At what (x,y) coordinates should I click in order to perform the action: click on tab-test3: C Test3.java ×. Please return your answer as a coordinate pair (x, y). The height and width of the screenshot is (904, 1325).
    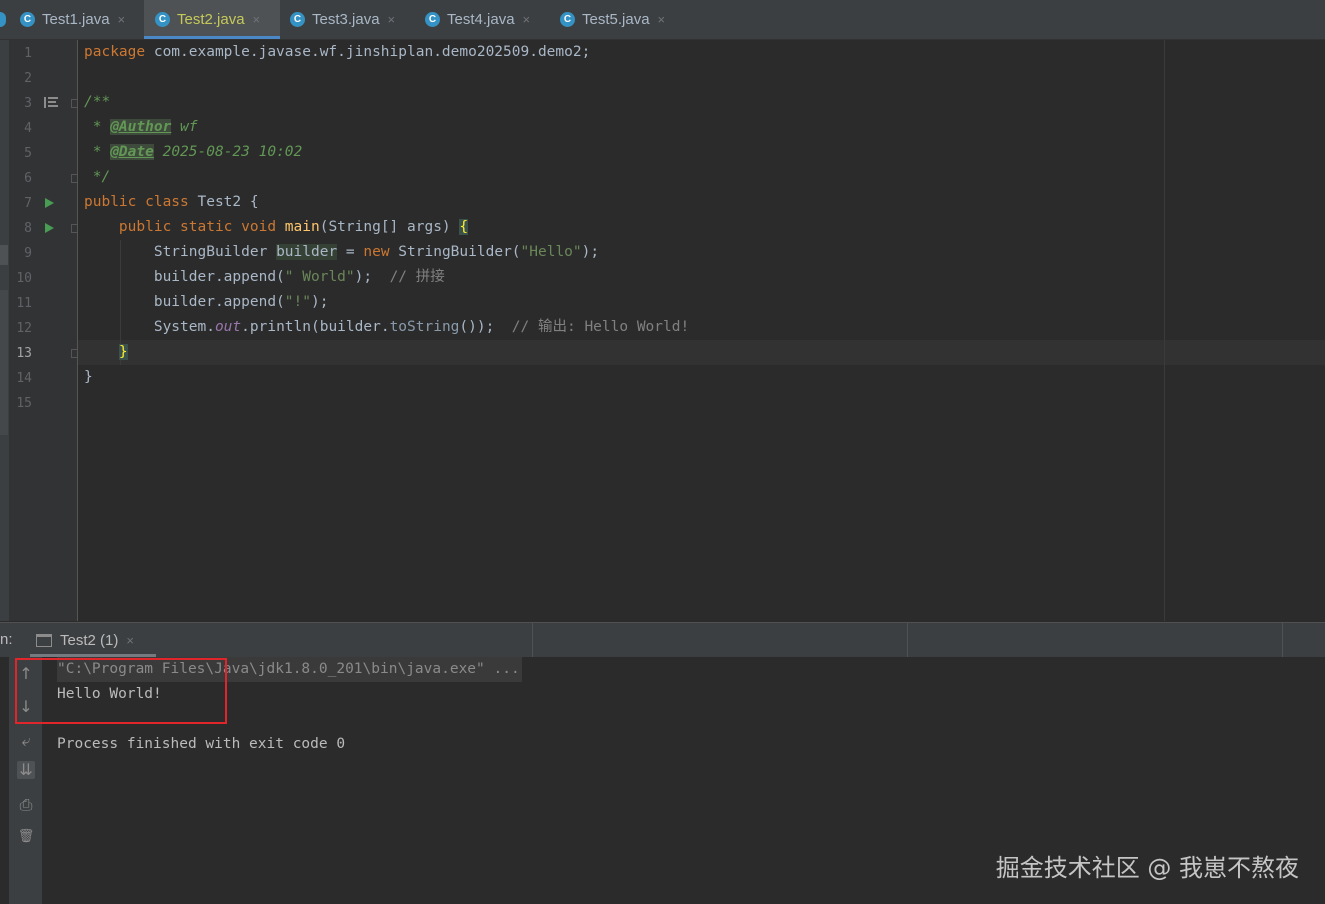
    Looking at the image, I should click on (352, 19).